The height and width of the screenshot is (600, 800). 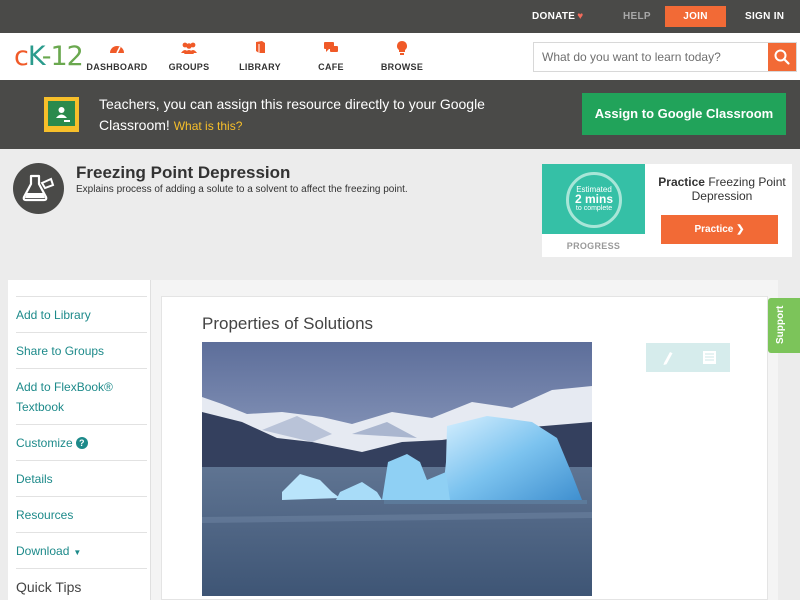 I want to click on details-link: Details, so click(x=81, y=478).